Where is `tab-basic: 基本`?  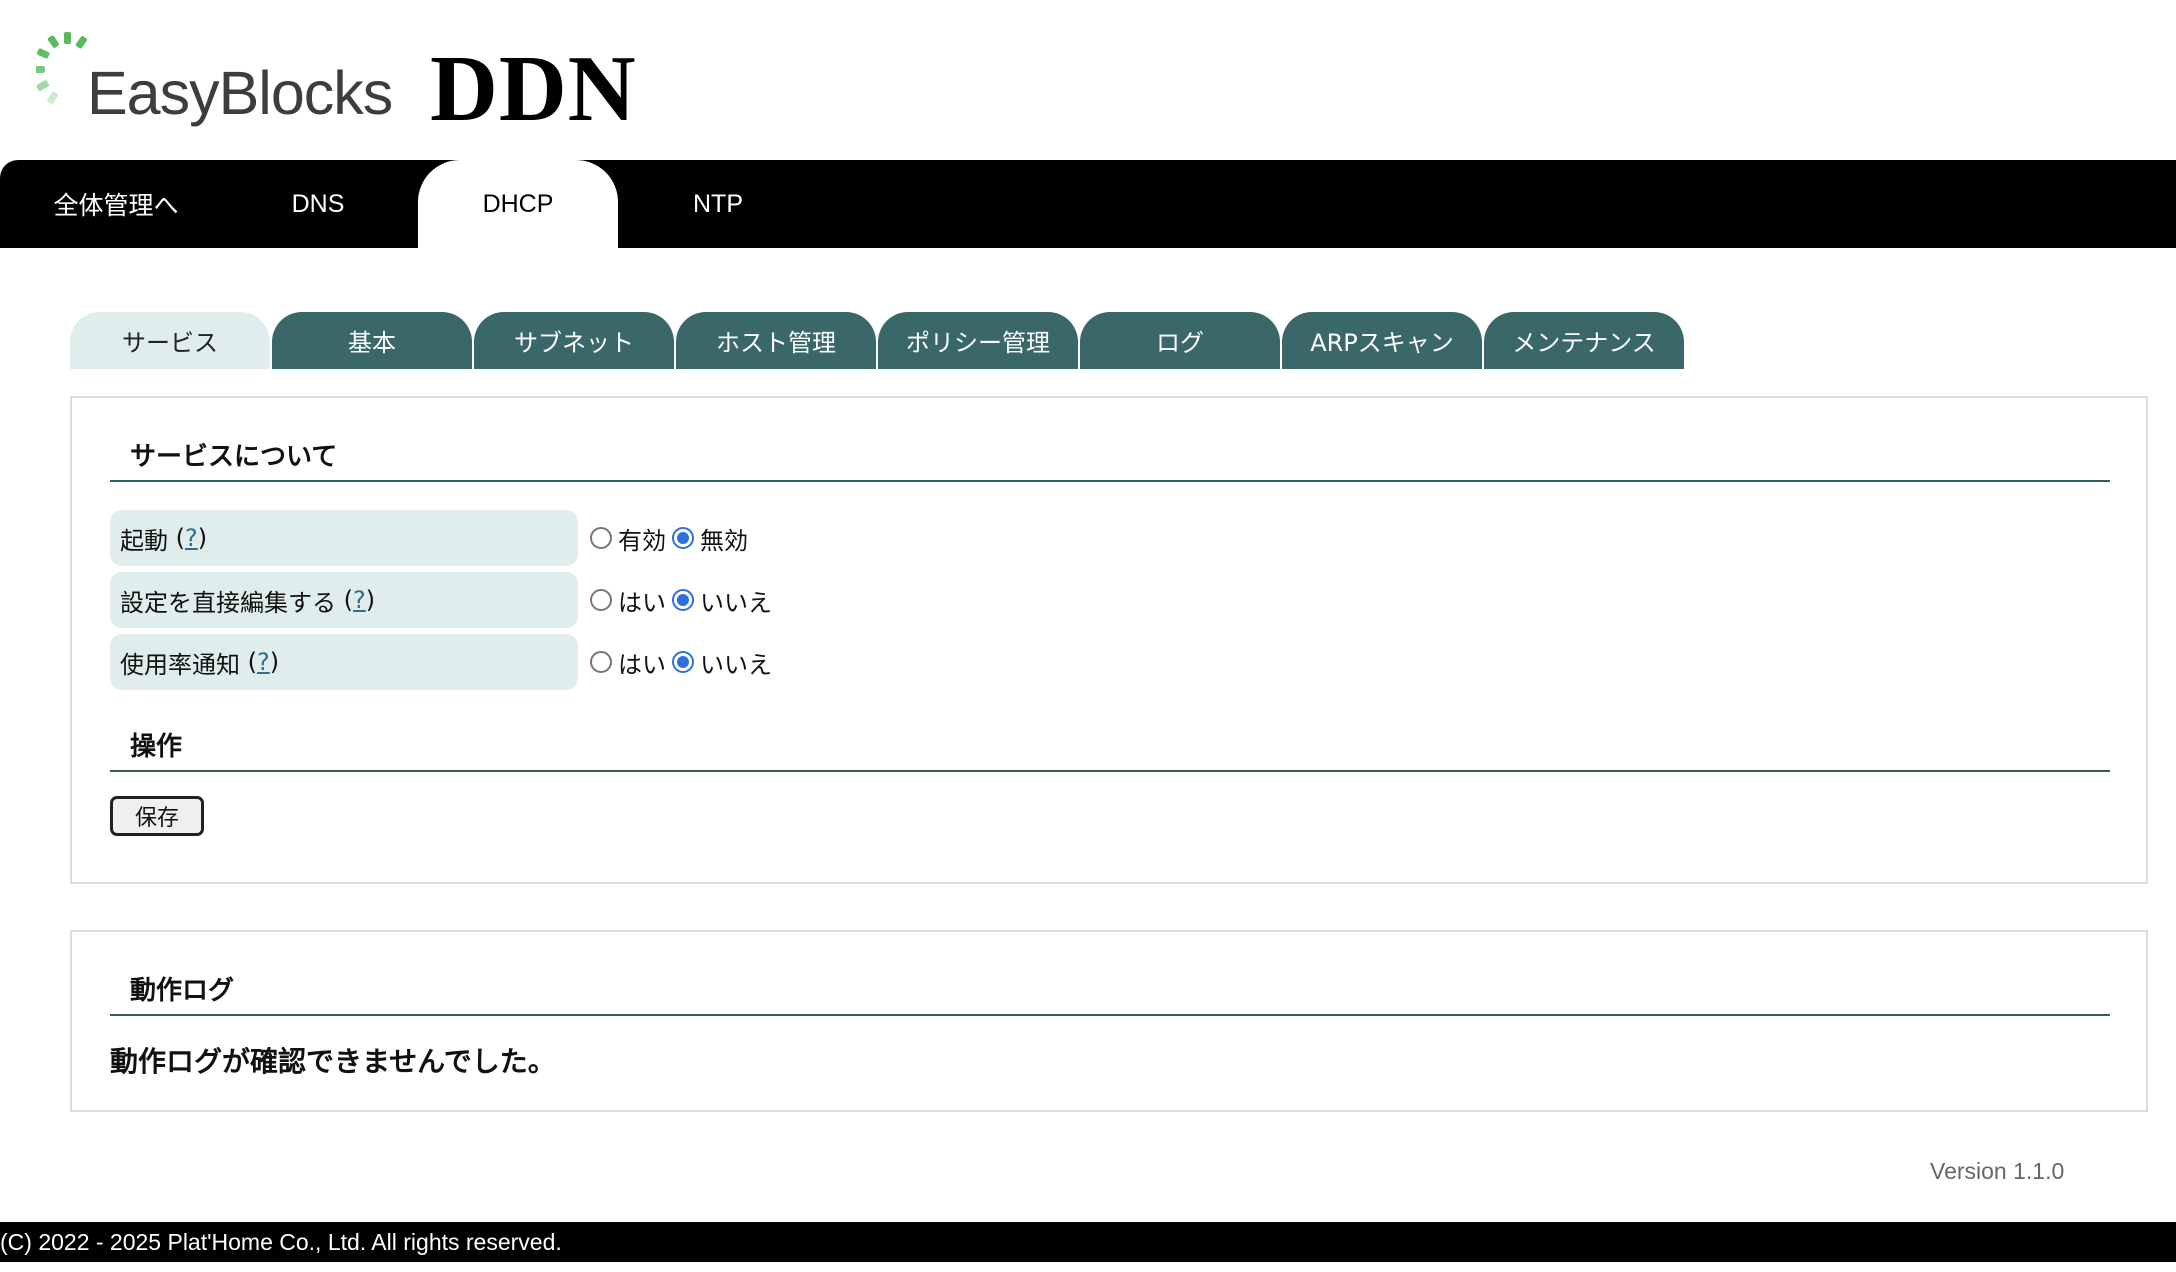
tab-basic: 基本 is located at coordinates (372, 340).